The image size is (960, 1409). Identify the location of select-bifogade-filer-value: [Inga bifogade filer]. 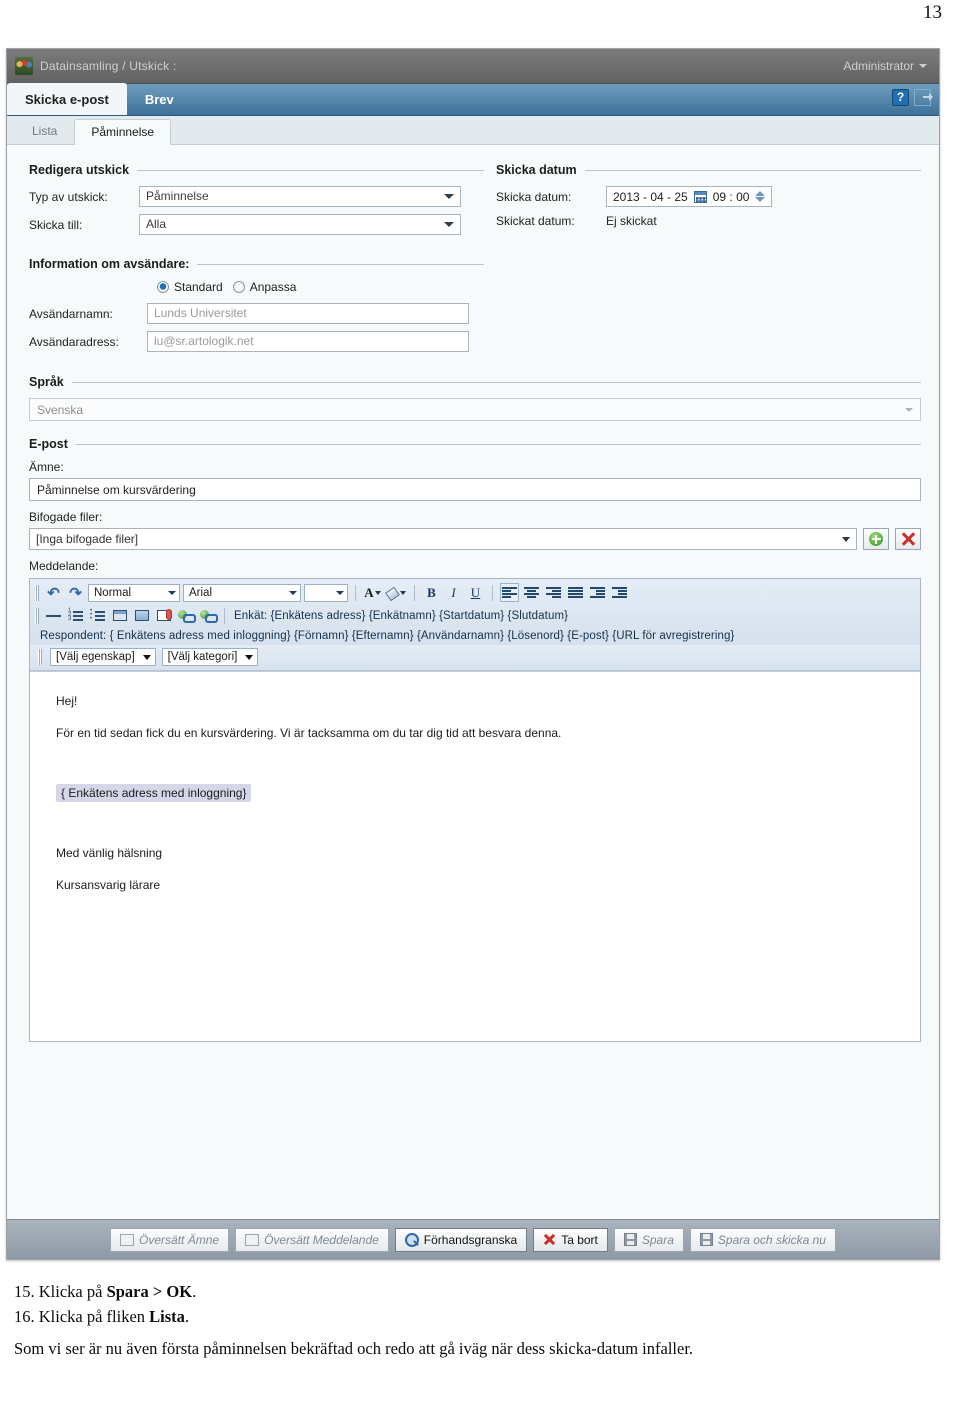
(87, 539).